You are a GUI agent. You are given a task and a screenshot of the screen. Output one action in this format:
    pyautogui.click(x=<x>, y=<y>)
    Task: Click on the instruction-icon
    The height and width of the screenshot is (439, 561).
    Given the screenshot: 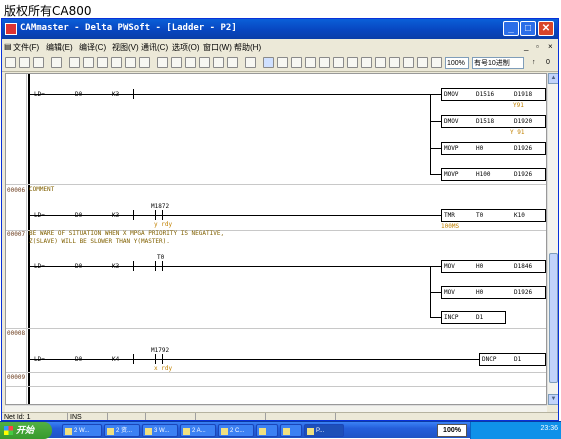 What is the action you would take?
    pyautogui.click(x=380, y=62)
    